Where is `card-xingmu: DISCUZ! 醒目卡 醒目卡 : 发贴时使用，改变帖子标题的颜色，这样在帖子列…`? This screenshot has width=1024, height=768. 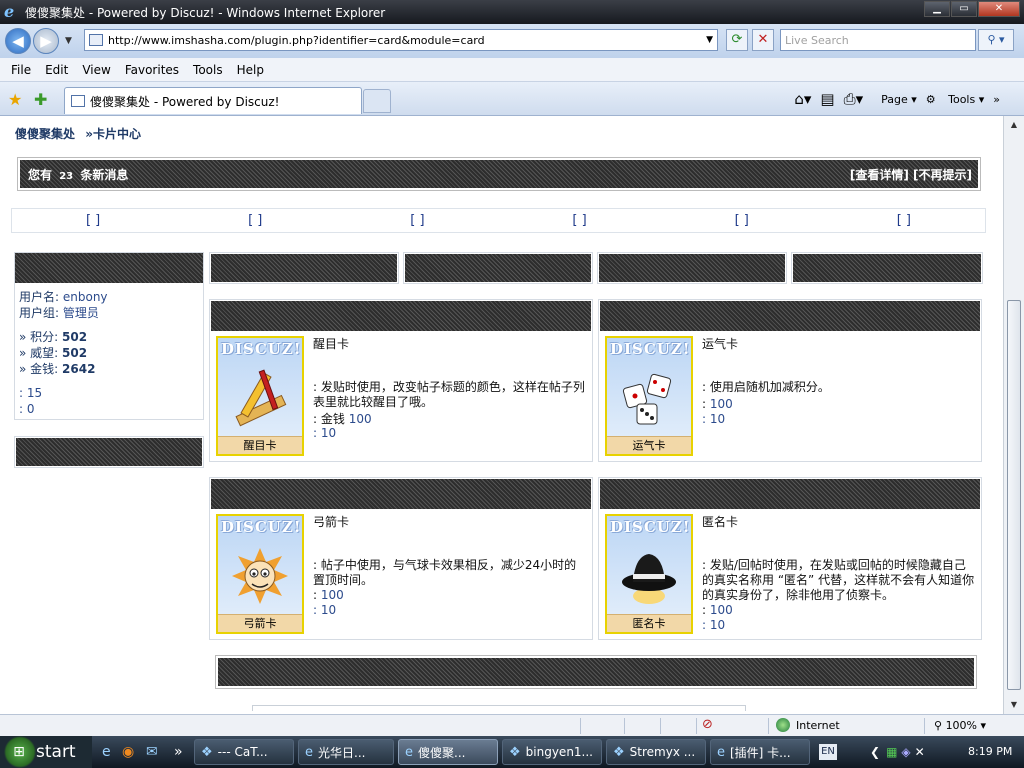
card-xingmu: DISCUZ! 醒目卡 醒目卡 : 发贴时使用，改变帖子标题的颜色，这样在帖子列… is located at coordinates (401, 380).